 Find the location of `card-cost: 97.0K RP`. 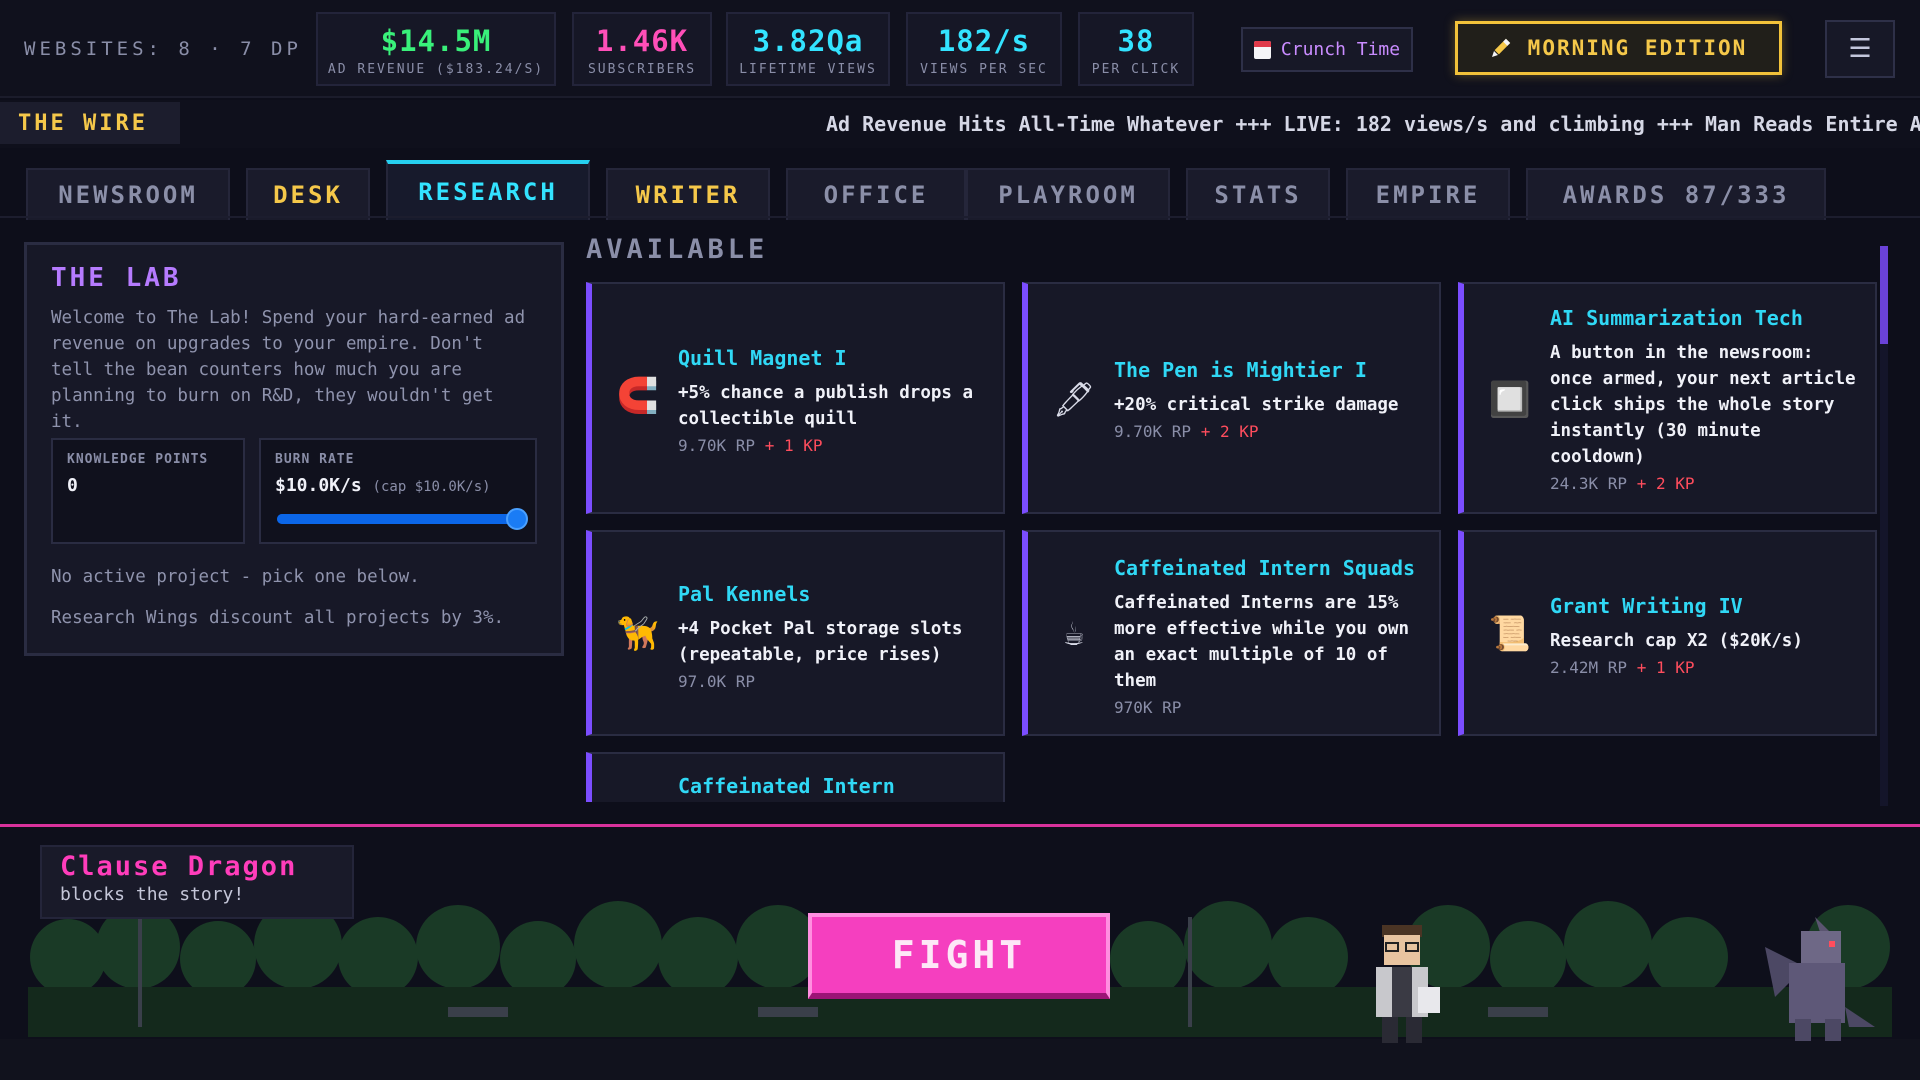

card-cost: 97.0K RP is located at coordinates (832, 681).